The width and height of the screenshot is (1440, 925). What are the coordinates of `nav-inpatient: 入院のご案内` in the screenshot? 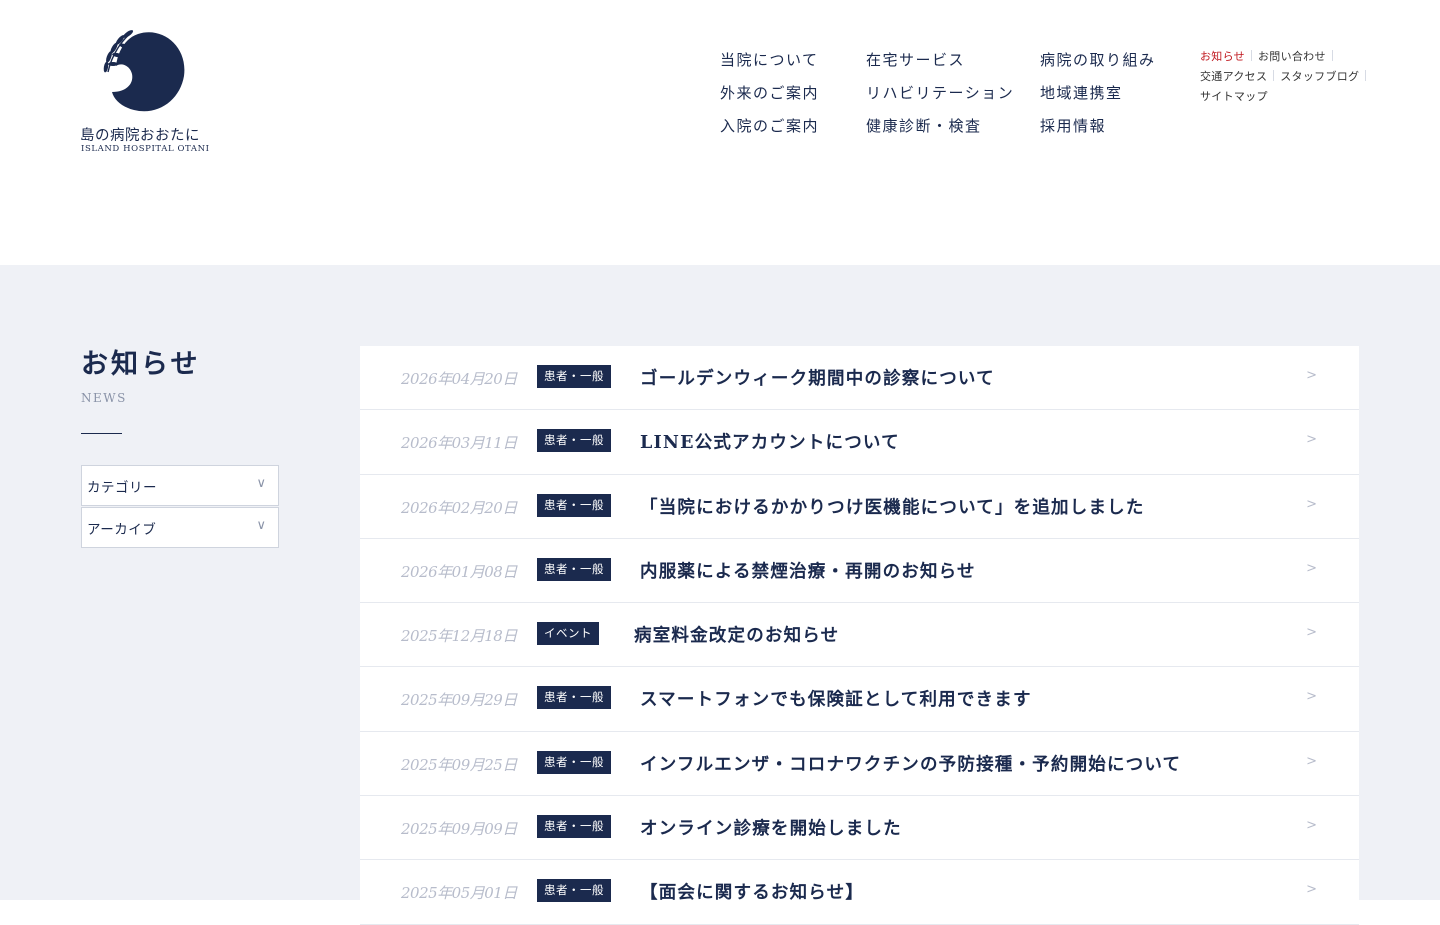 It's located at (769, 130).